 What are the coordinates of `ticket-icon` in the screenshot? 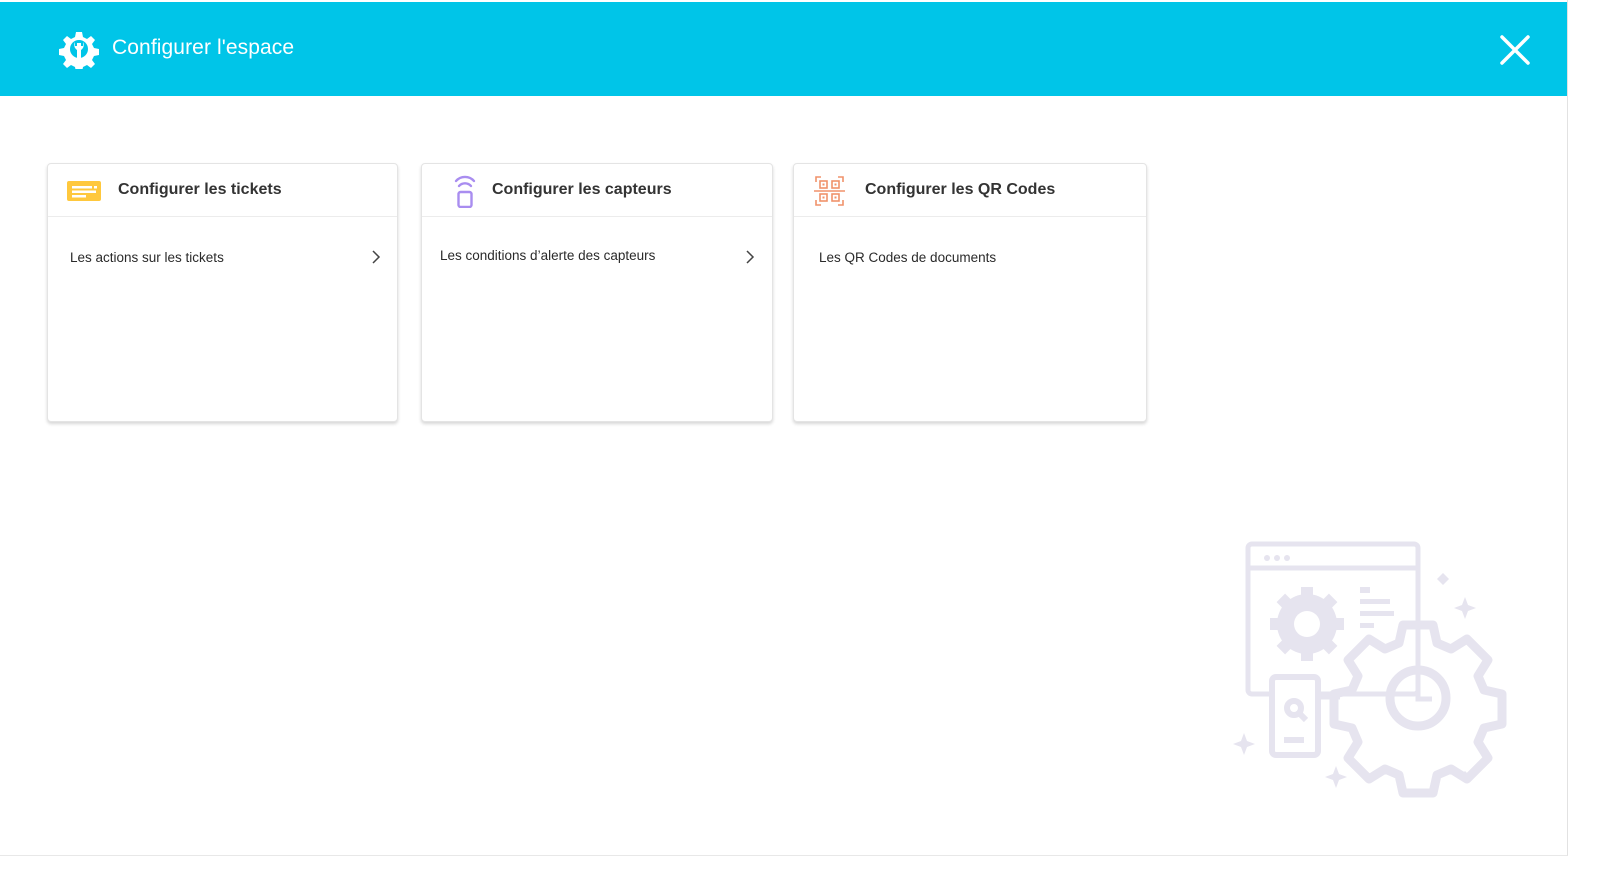 It's located at (84, 191).